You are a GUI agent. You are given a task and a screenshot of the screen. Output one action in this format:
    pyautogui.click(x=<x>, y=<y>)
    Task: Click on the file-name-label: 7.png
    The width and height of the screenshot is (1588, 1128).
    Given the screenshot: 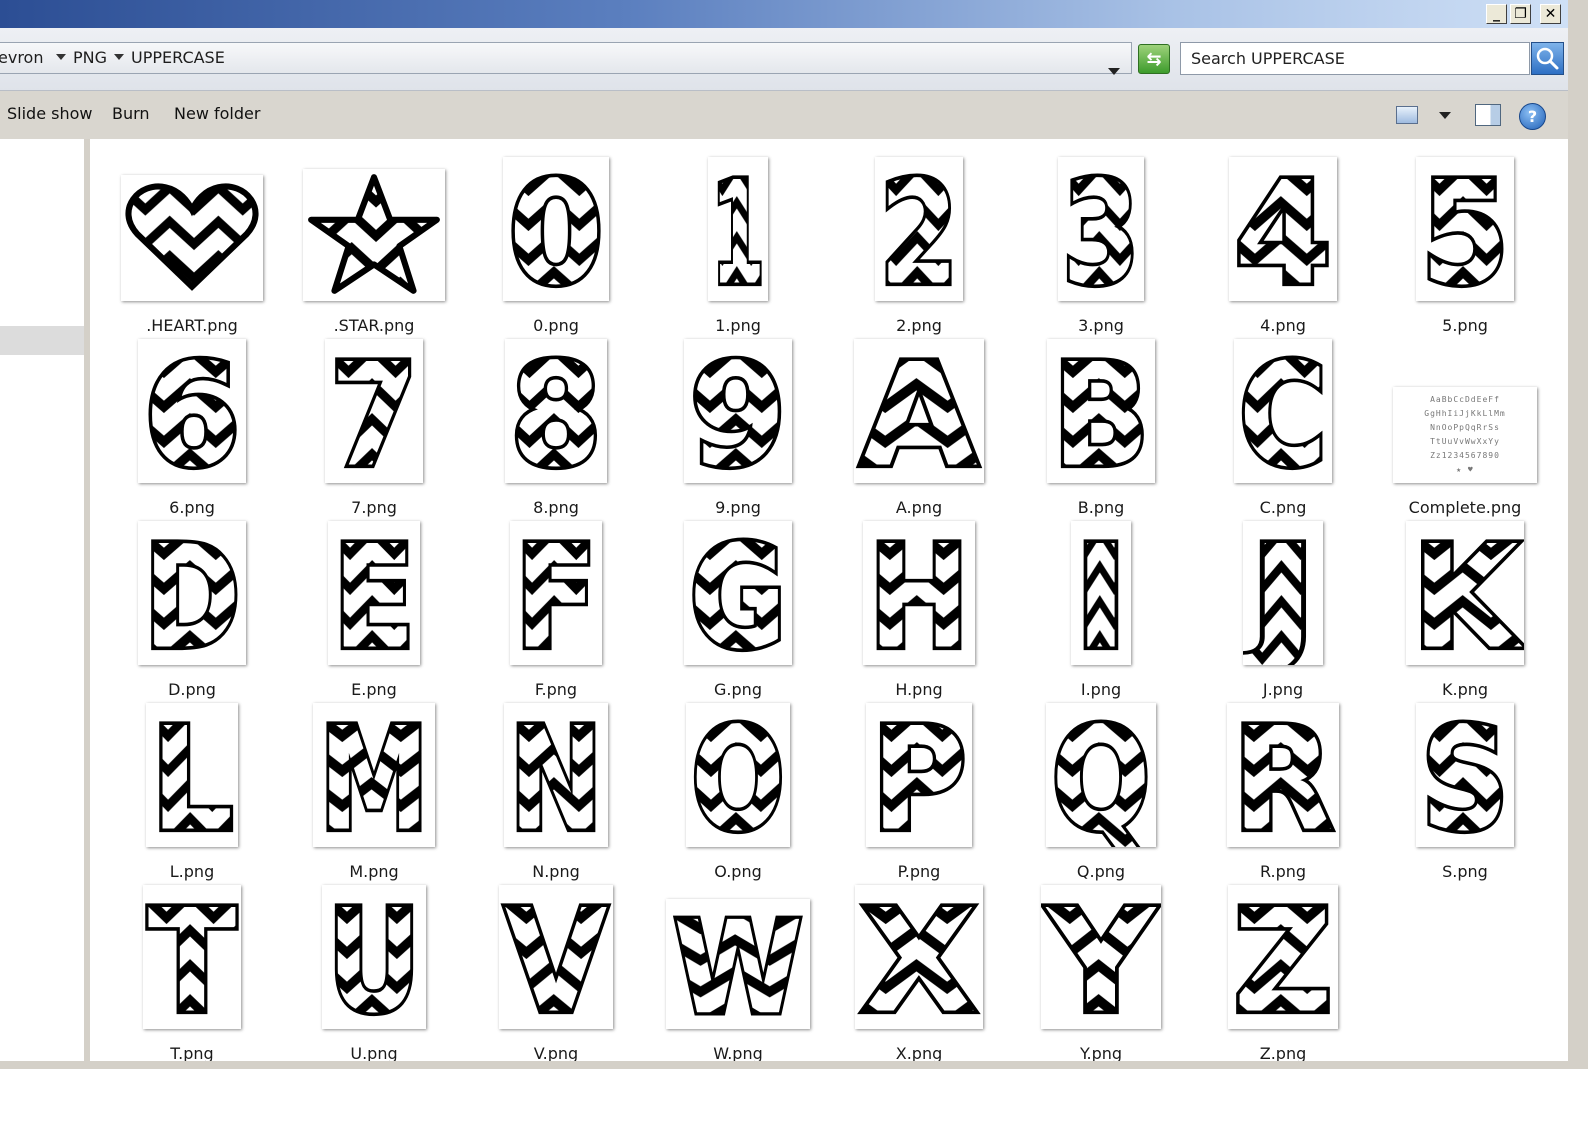 What is the action you would take?
    pyautogui.click(x=374, y=507)
    